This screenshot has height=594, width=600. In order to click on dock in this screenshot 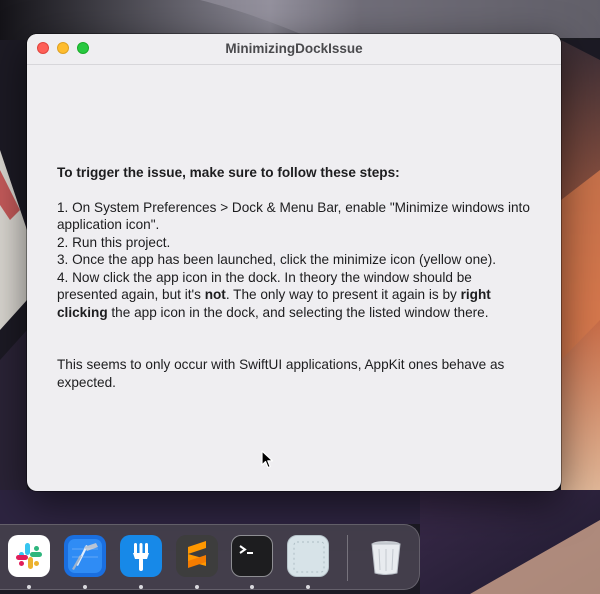, I will do `click(210, 557)`.